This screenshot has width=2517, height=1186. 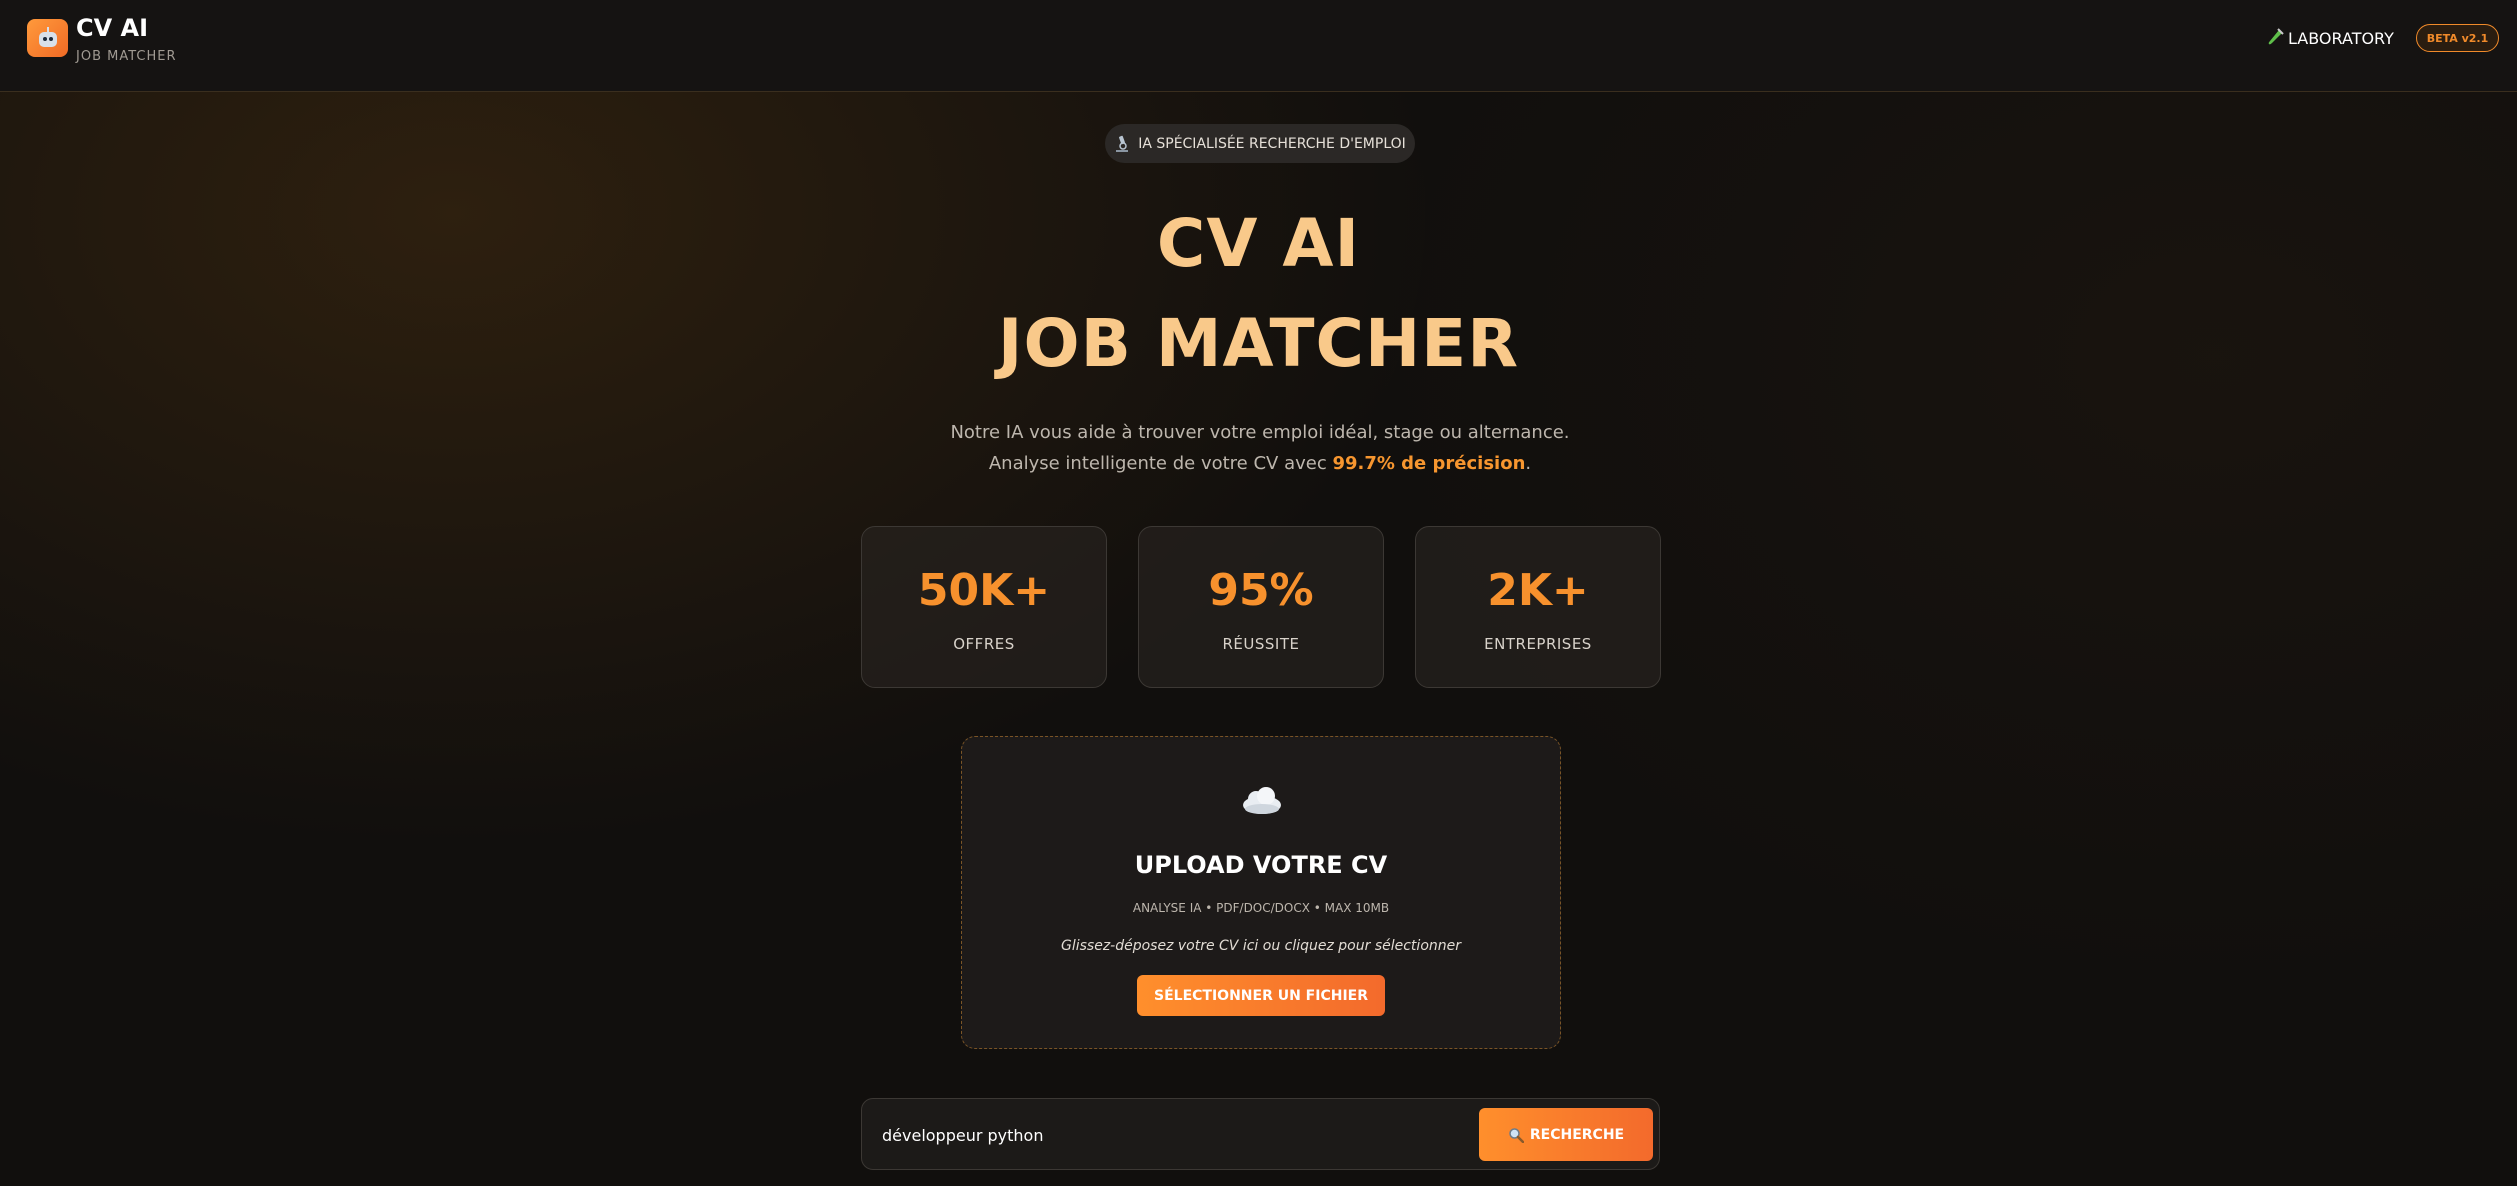 What do you see at coordinates (1538, 644) in the screenshot?
I see `stat-label: ENTREPRISES` at bounding box center [1538, 644].